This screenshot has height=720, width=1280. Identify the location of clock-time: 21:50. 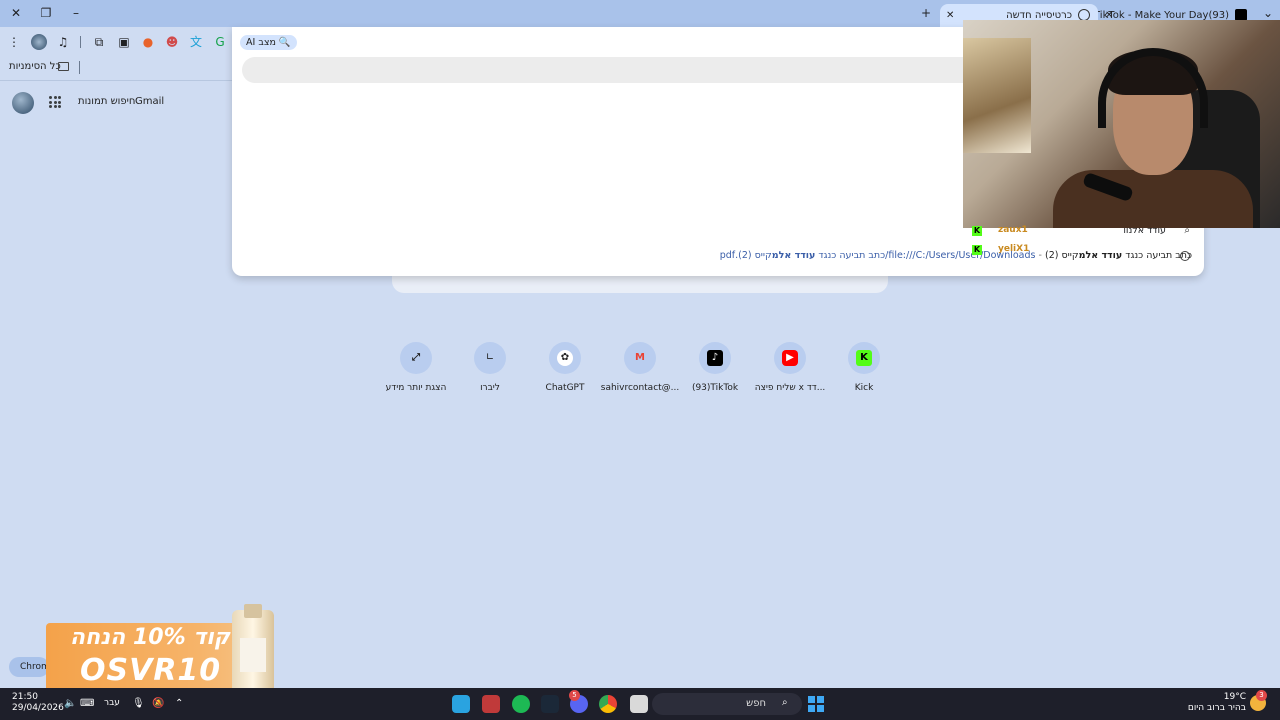
(25, 697).